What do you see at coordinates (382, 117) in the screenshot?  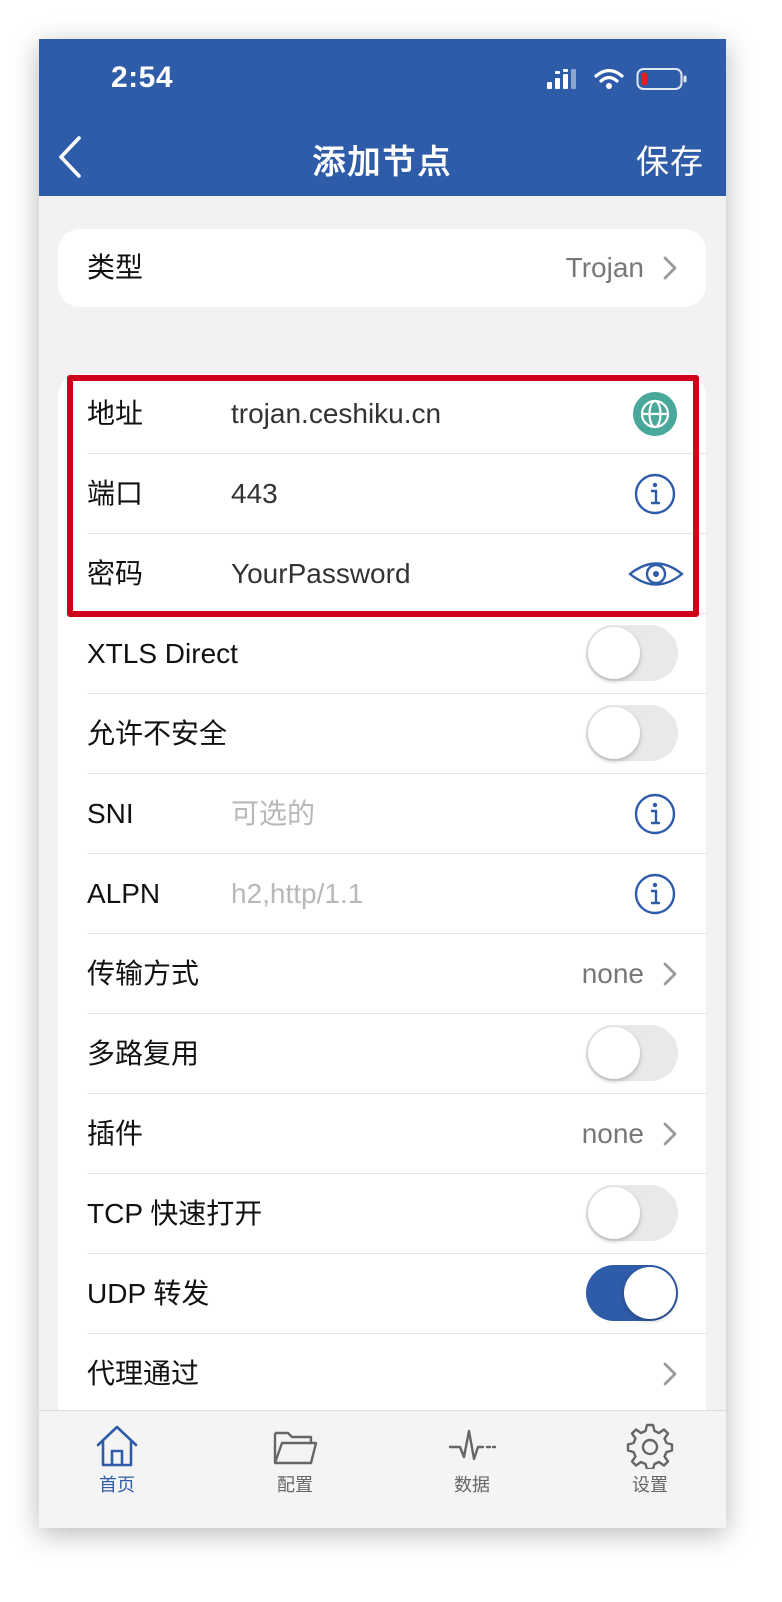 I see `nav-header: 2:54 添加节点 保存` at bounding box center [382, 117].